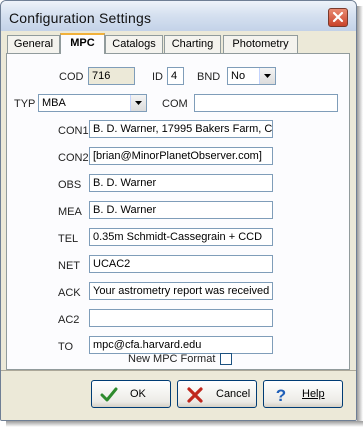  Describe the element at coordinates (82, 43) in the screenshot. I see `tab-mpc: MPC` at that location.